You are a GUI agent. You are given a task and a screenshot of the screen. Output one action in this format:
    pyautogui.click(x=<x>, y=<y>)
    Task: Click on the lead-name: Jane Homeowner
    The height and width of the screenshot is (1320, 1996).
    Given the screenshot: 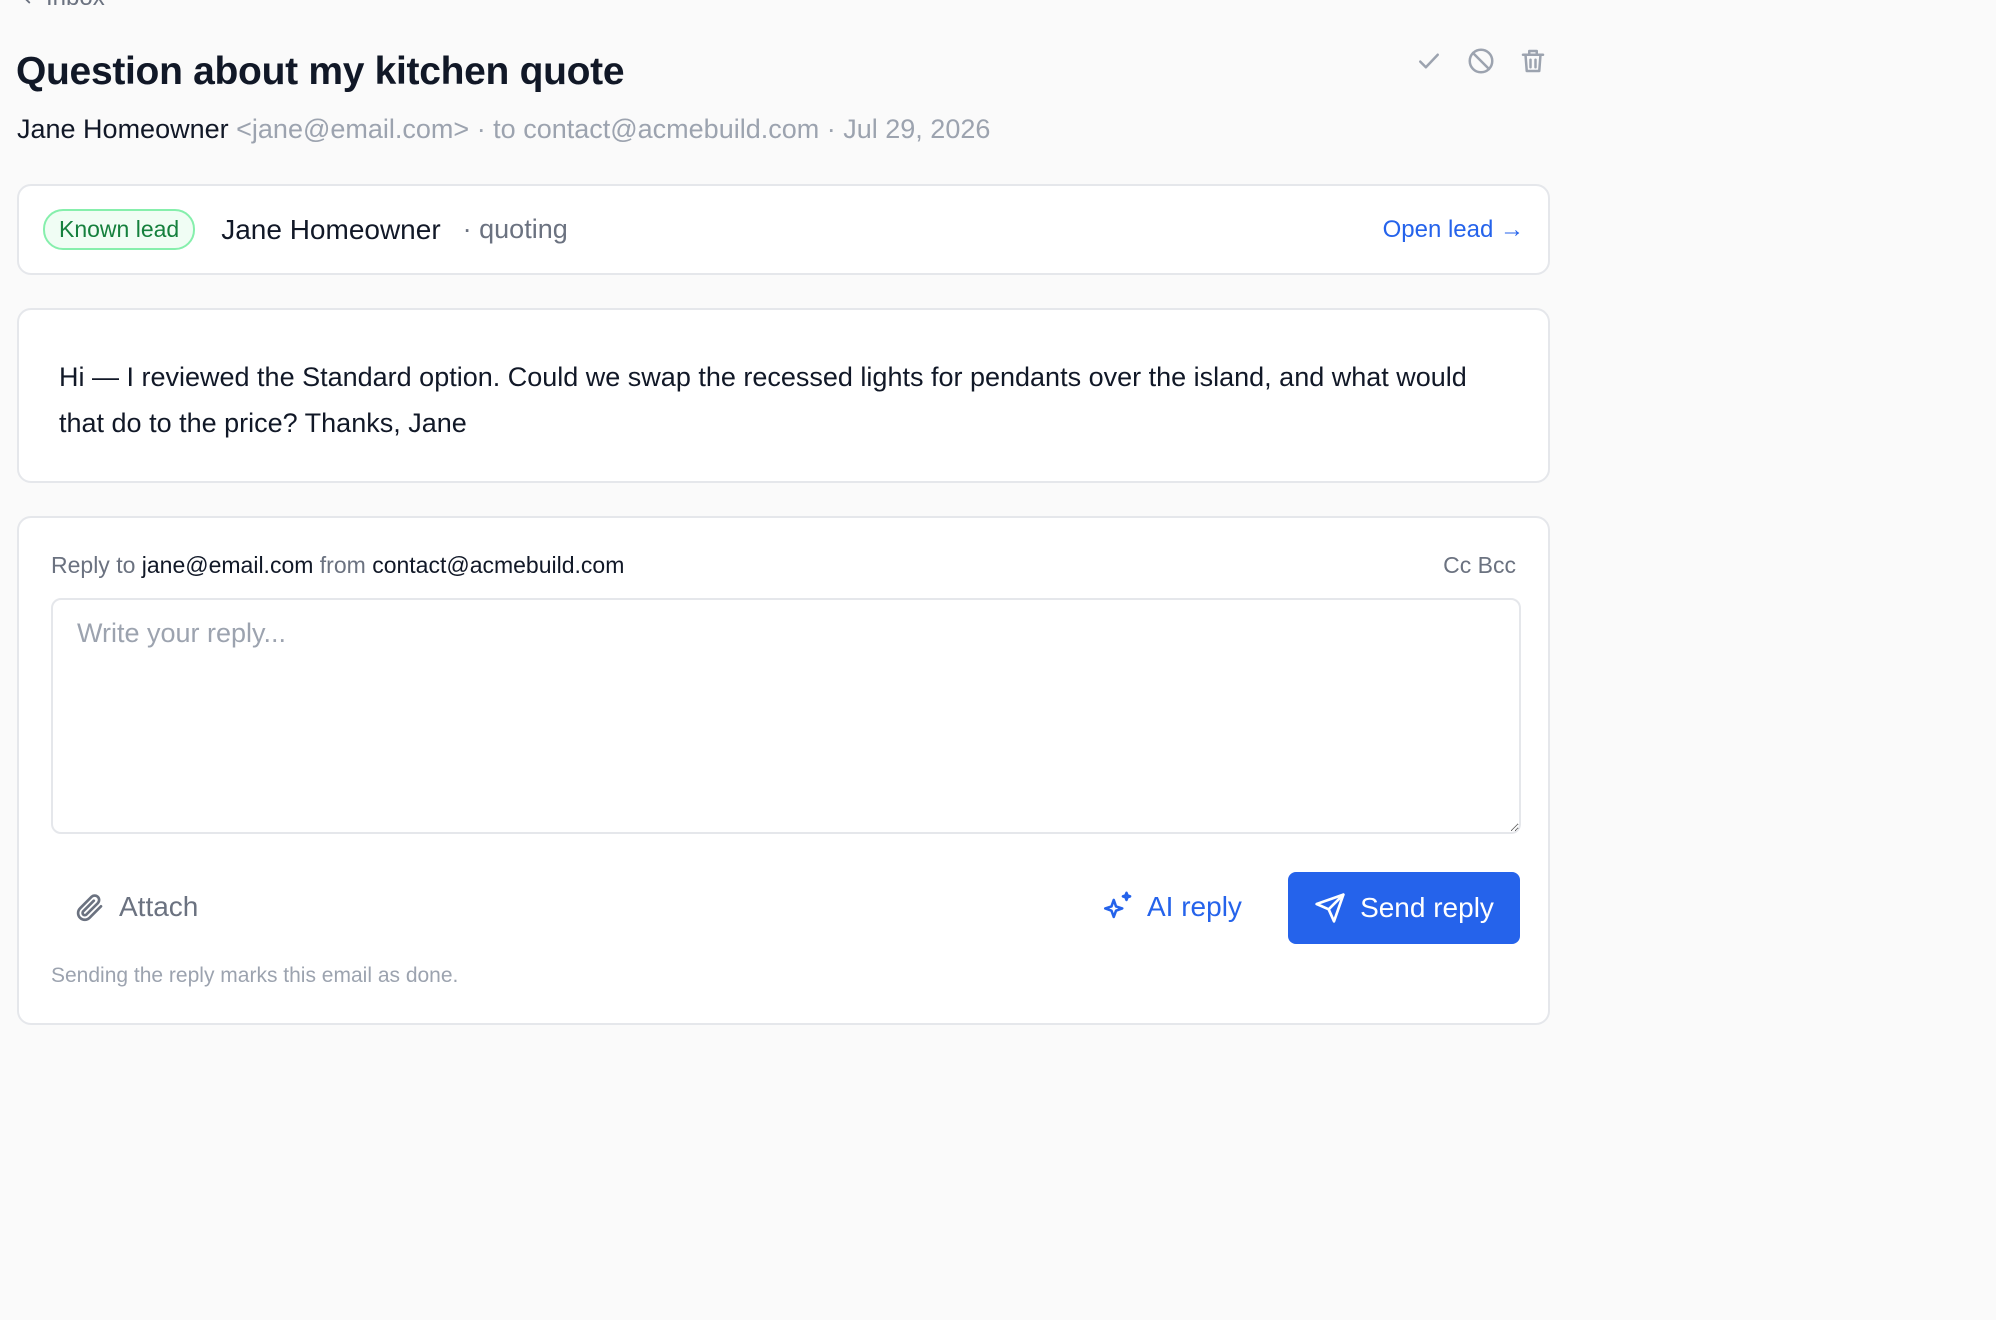 What is the action you would take?
    pyautogui.click(x=331, y=229)
    